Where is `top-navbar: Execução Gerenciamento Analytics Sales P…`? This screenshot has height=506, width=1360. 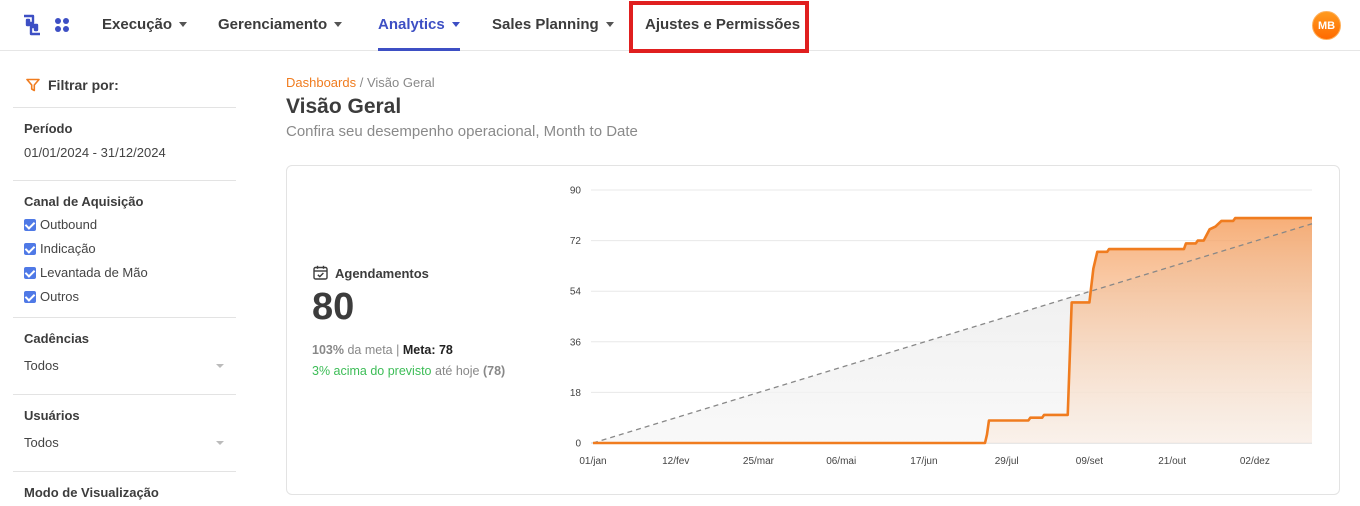 top-navbar: Execução Gerenciamento Analytics Sales P… is located at coordinates (680, 26).